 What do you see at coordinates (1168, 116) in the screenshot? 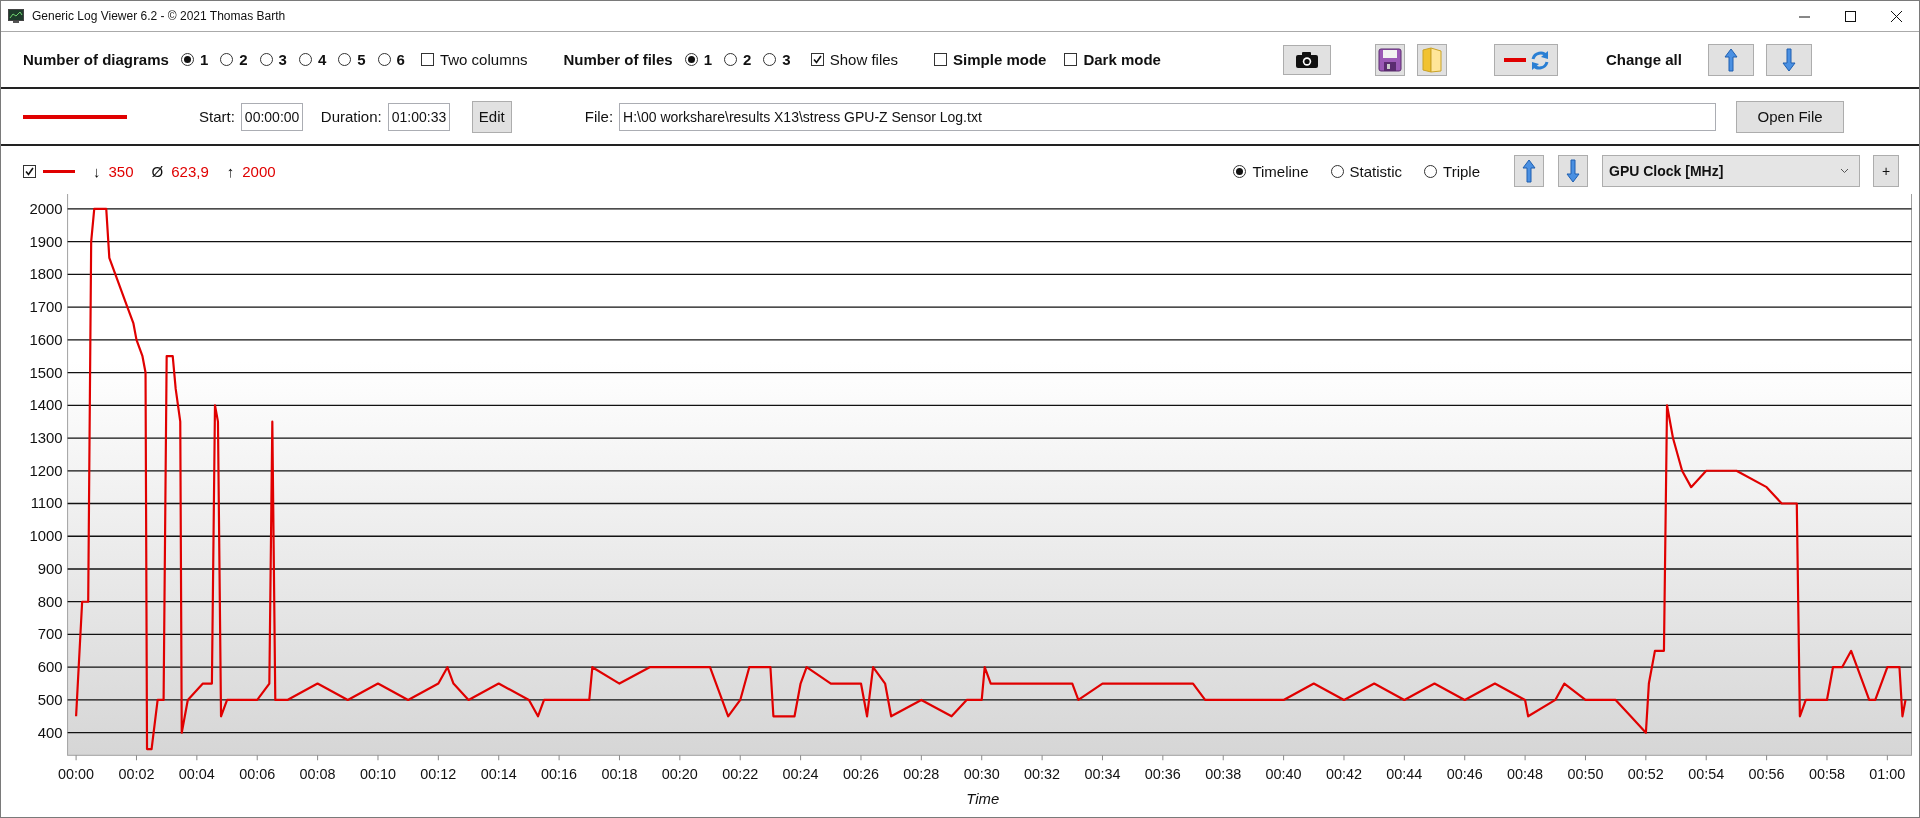
I see `text-field: H:\00 workshare\results X13\stress GPU-Z Sensor Log.txt` at bounding box center [1168, 116].